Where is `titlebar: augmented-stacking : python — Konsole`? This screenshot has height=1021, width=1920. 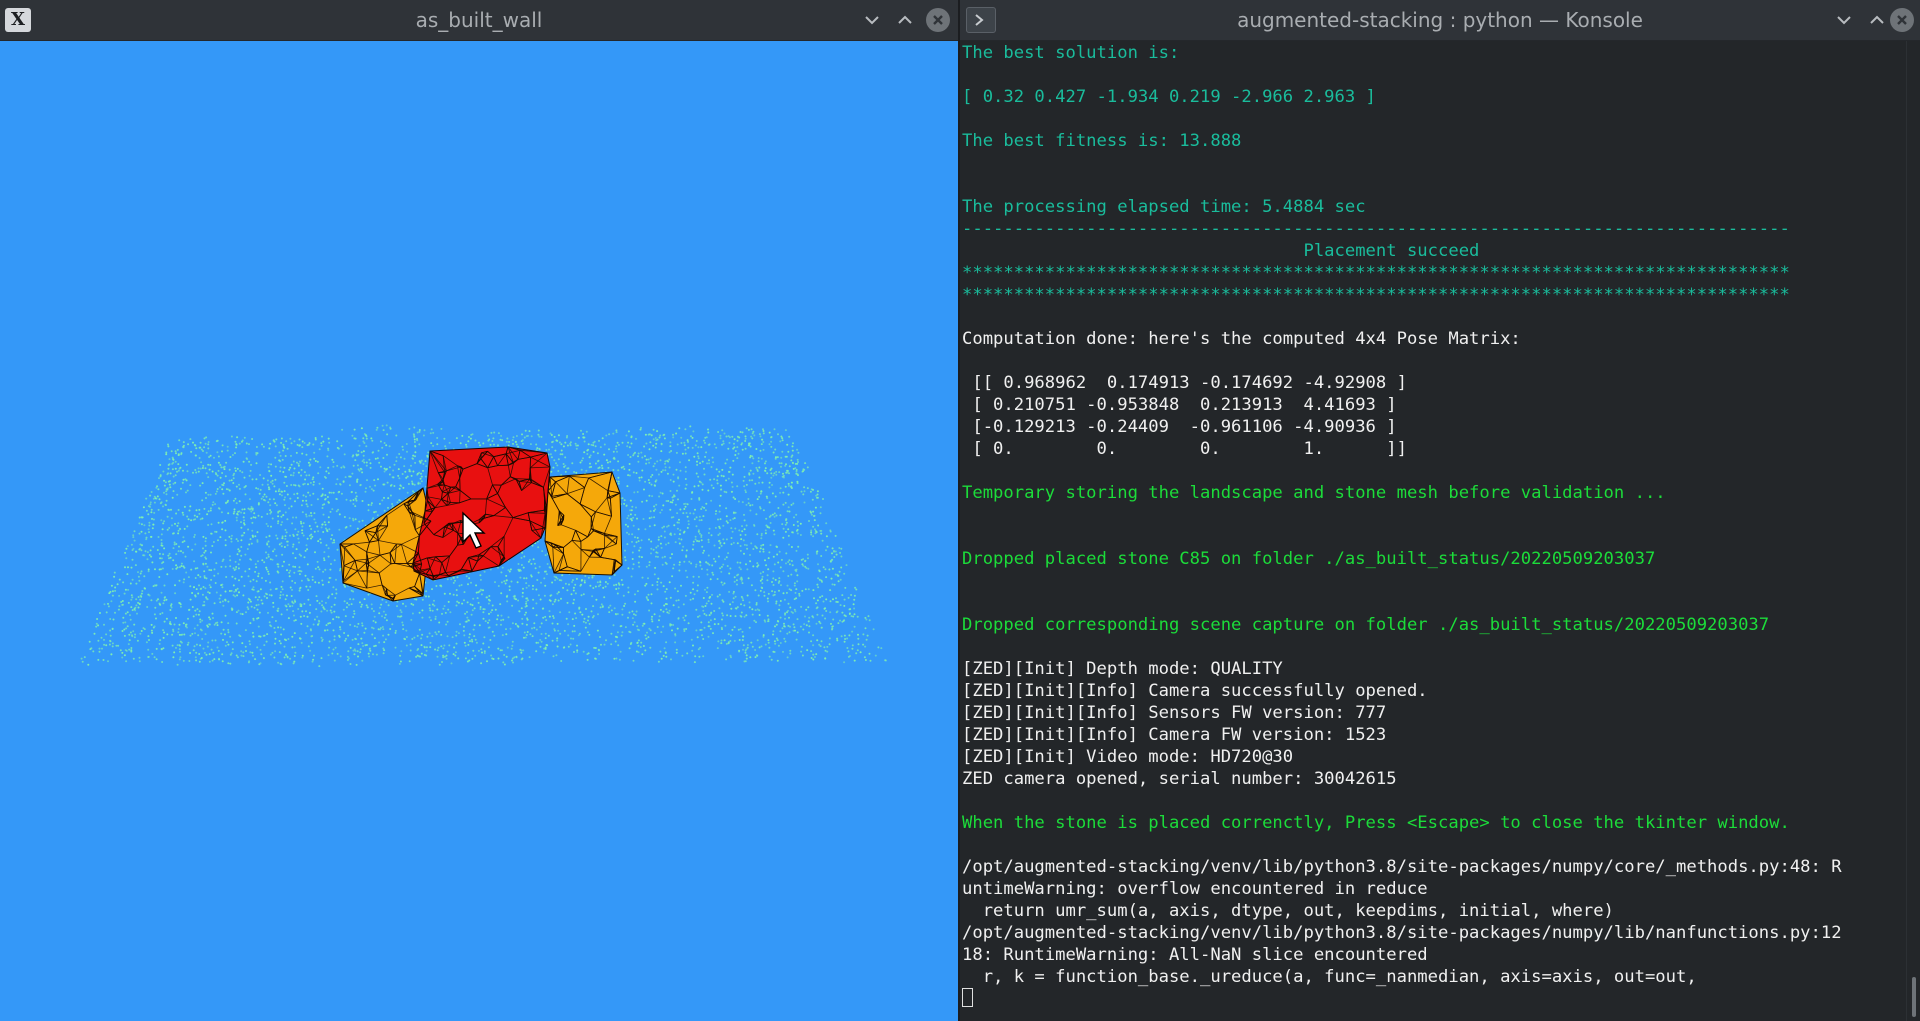
titlebar: augmented-stacking : python — Konsole is located at coordinates (1440, 20).